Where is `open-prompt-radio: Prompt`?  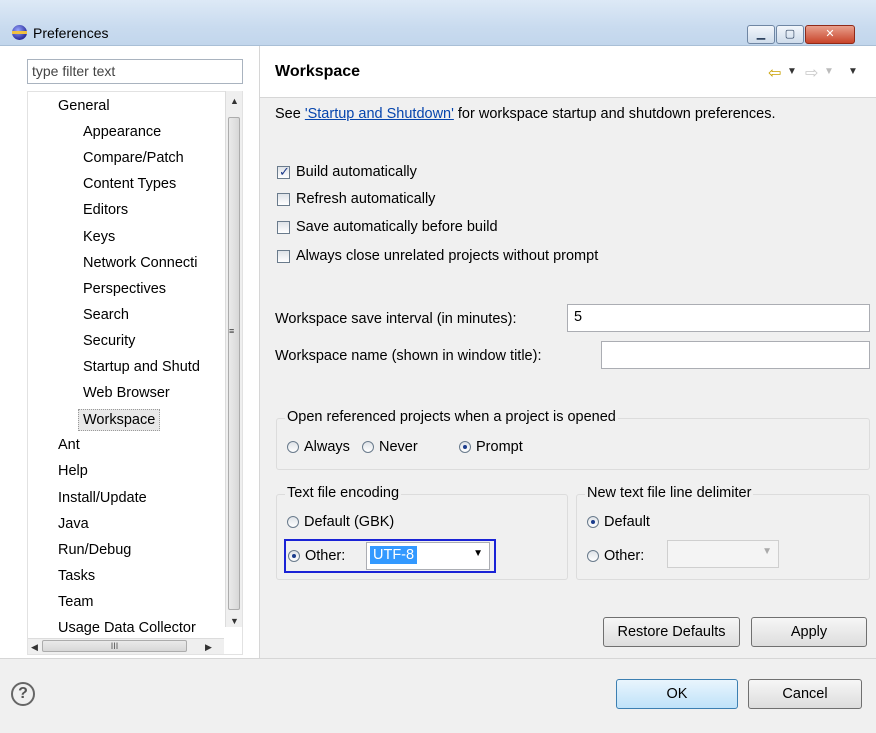 open-prompt-radio: Prompt is located at coordinates (491, 447).